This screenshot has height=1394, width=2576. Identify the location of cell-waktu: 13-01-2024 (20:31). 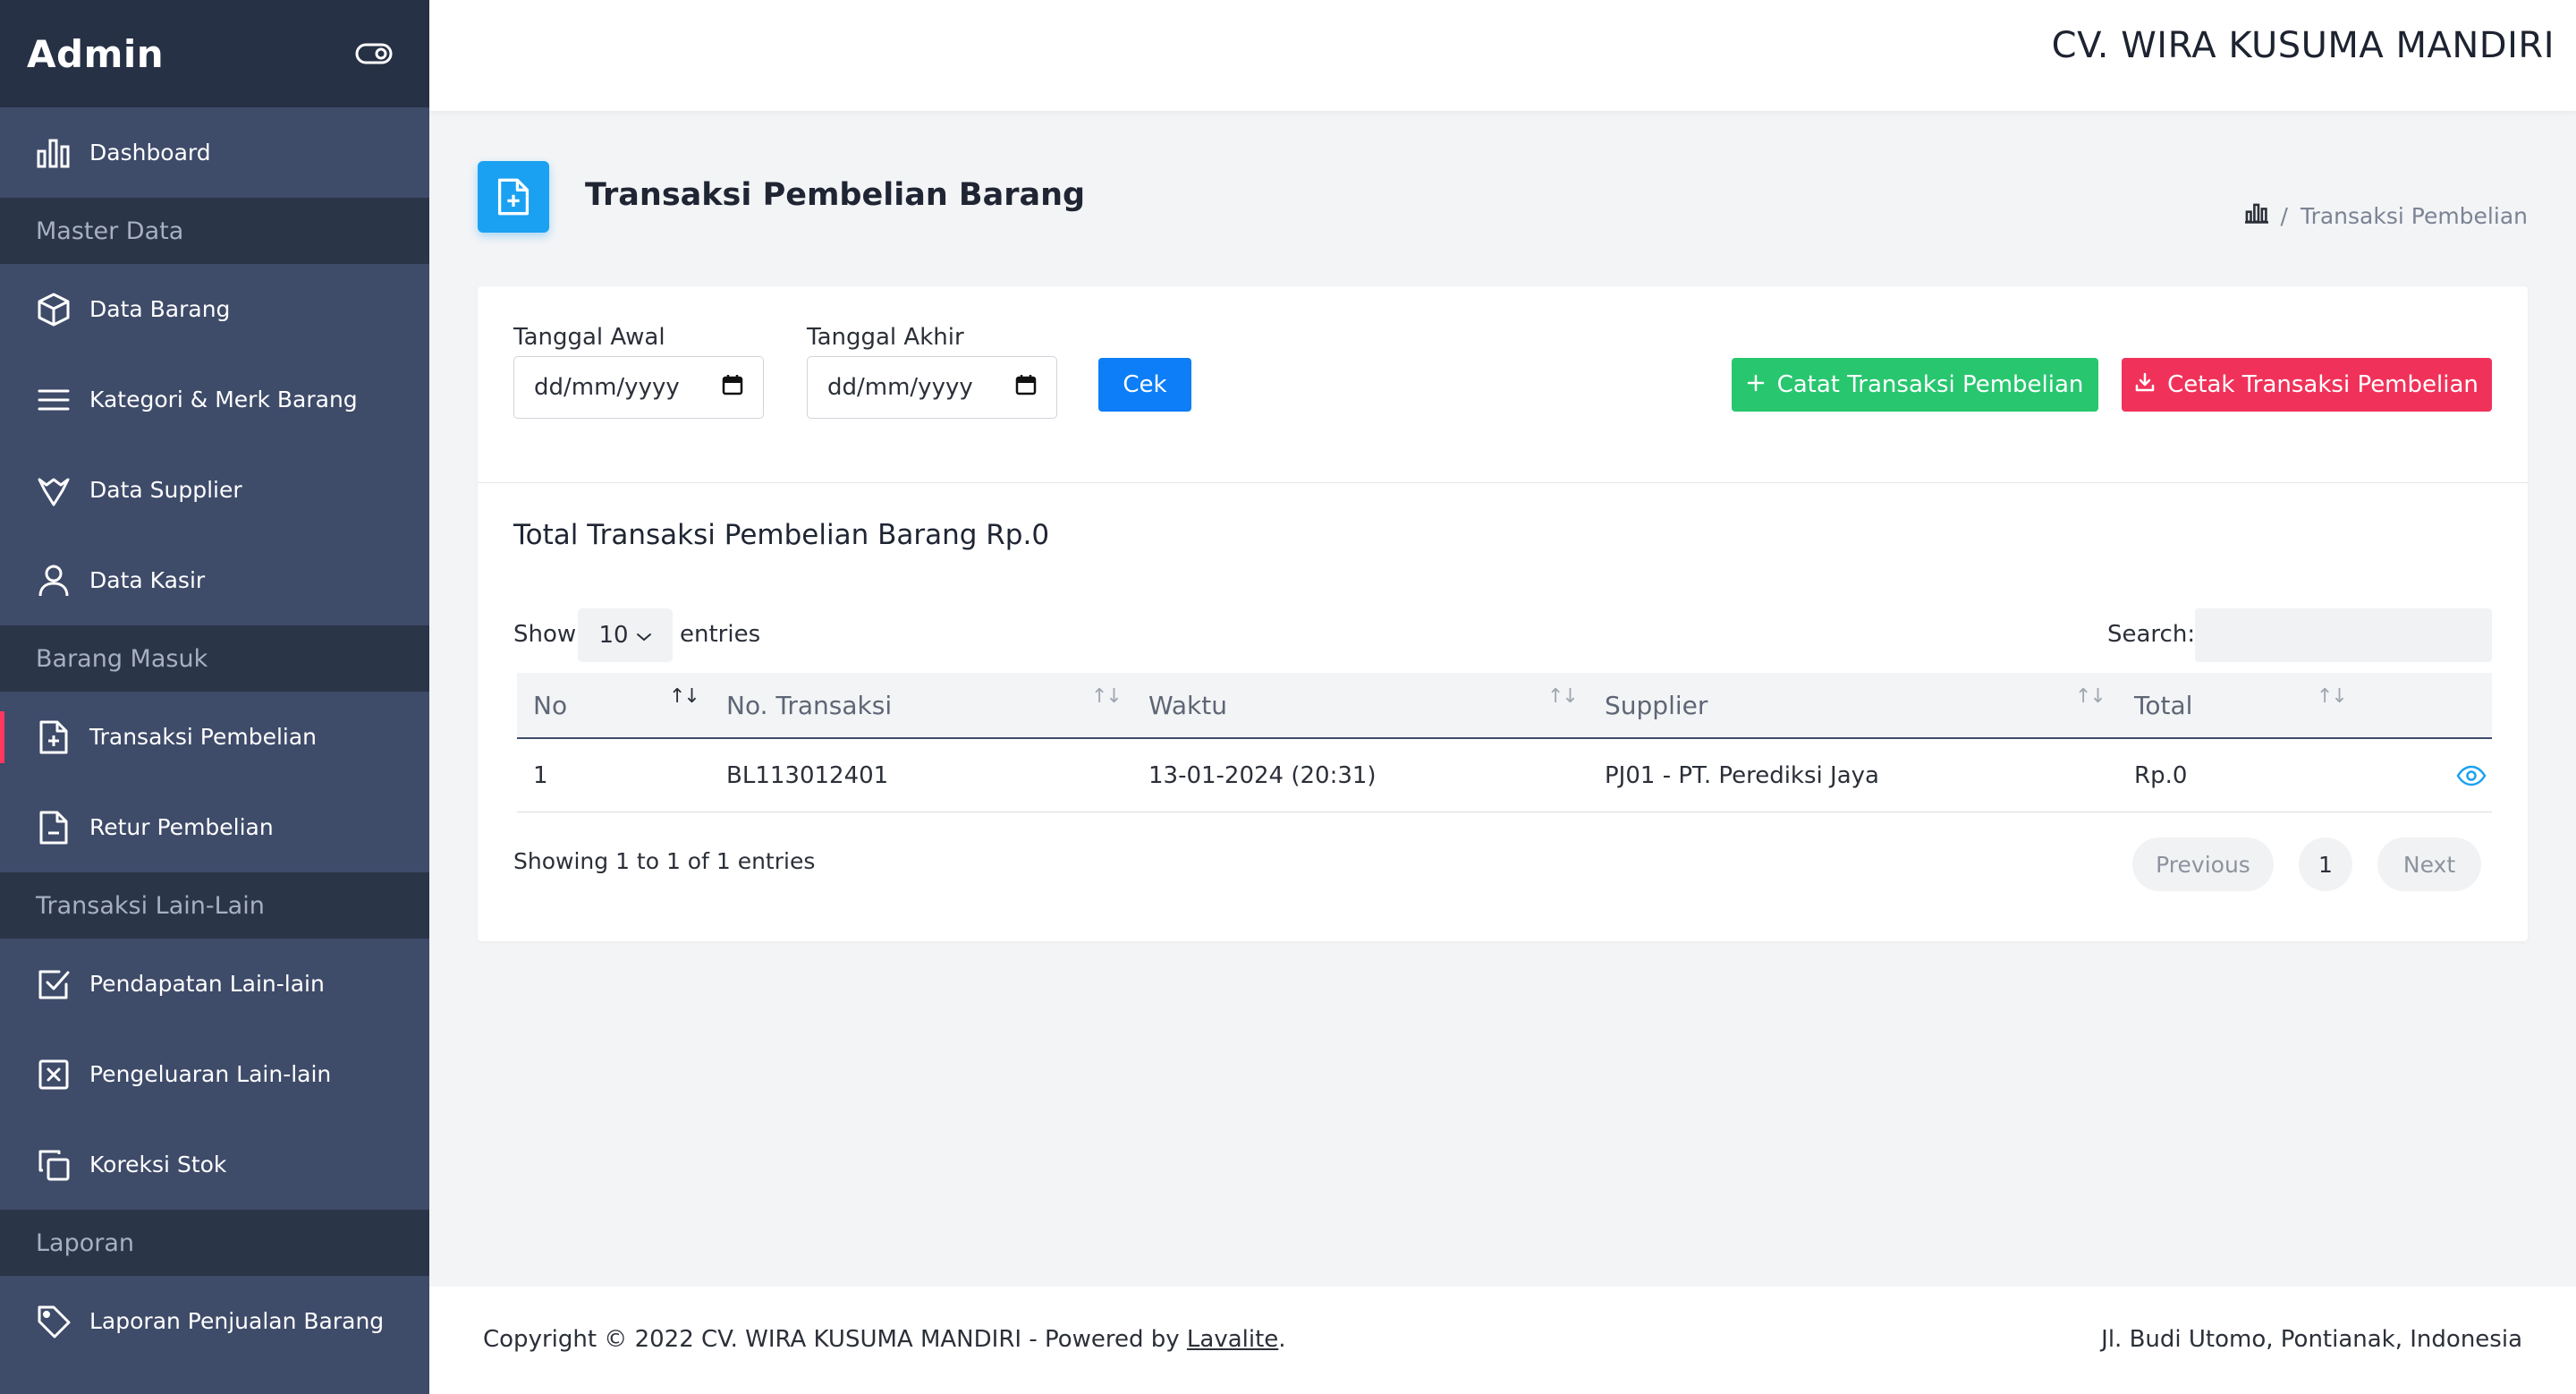
(1262, 775).